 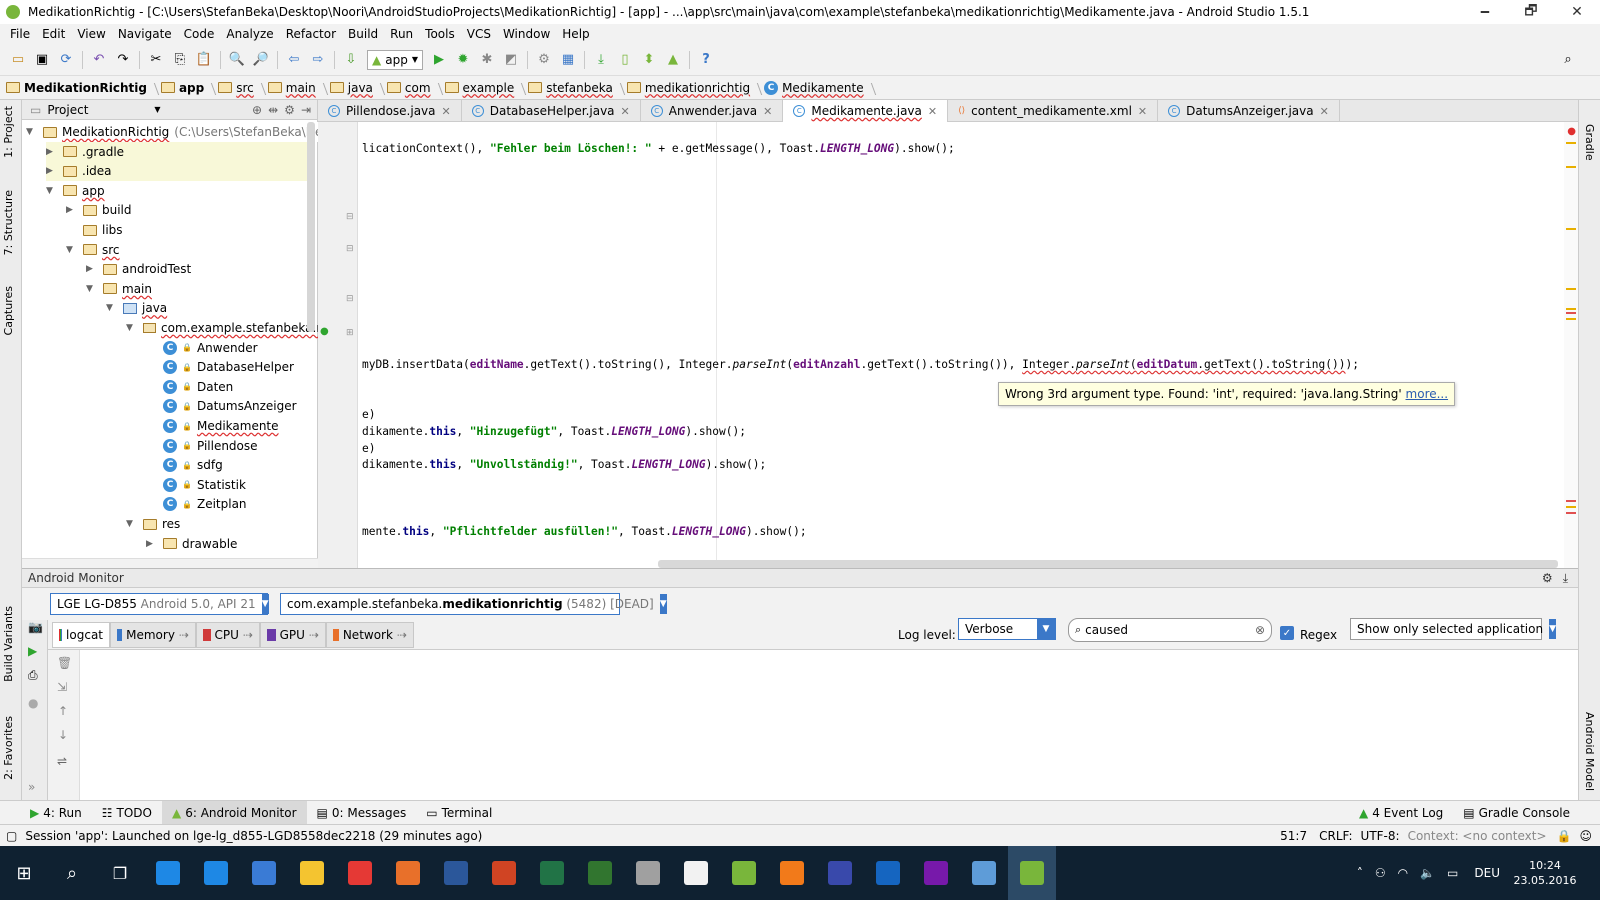 What do you see at coordinates (1485, 12) in the screenshot?
I see `minimize-button: 🗕` at bounding box center [1485, 12].